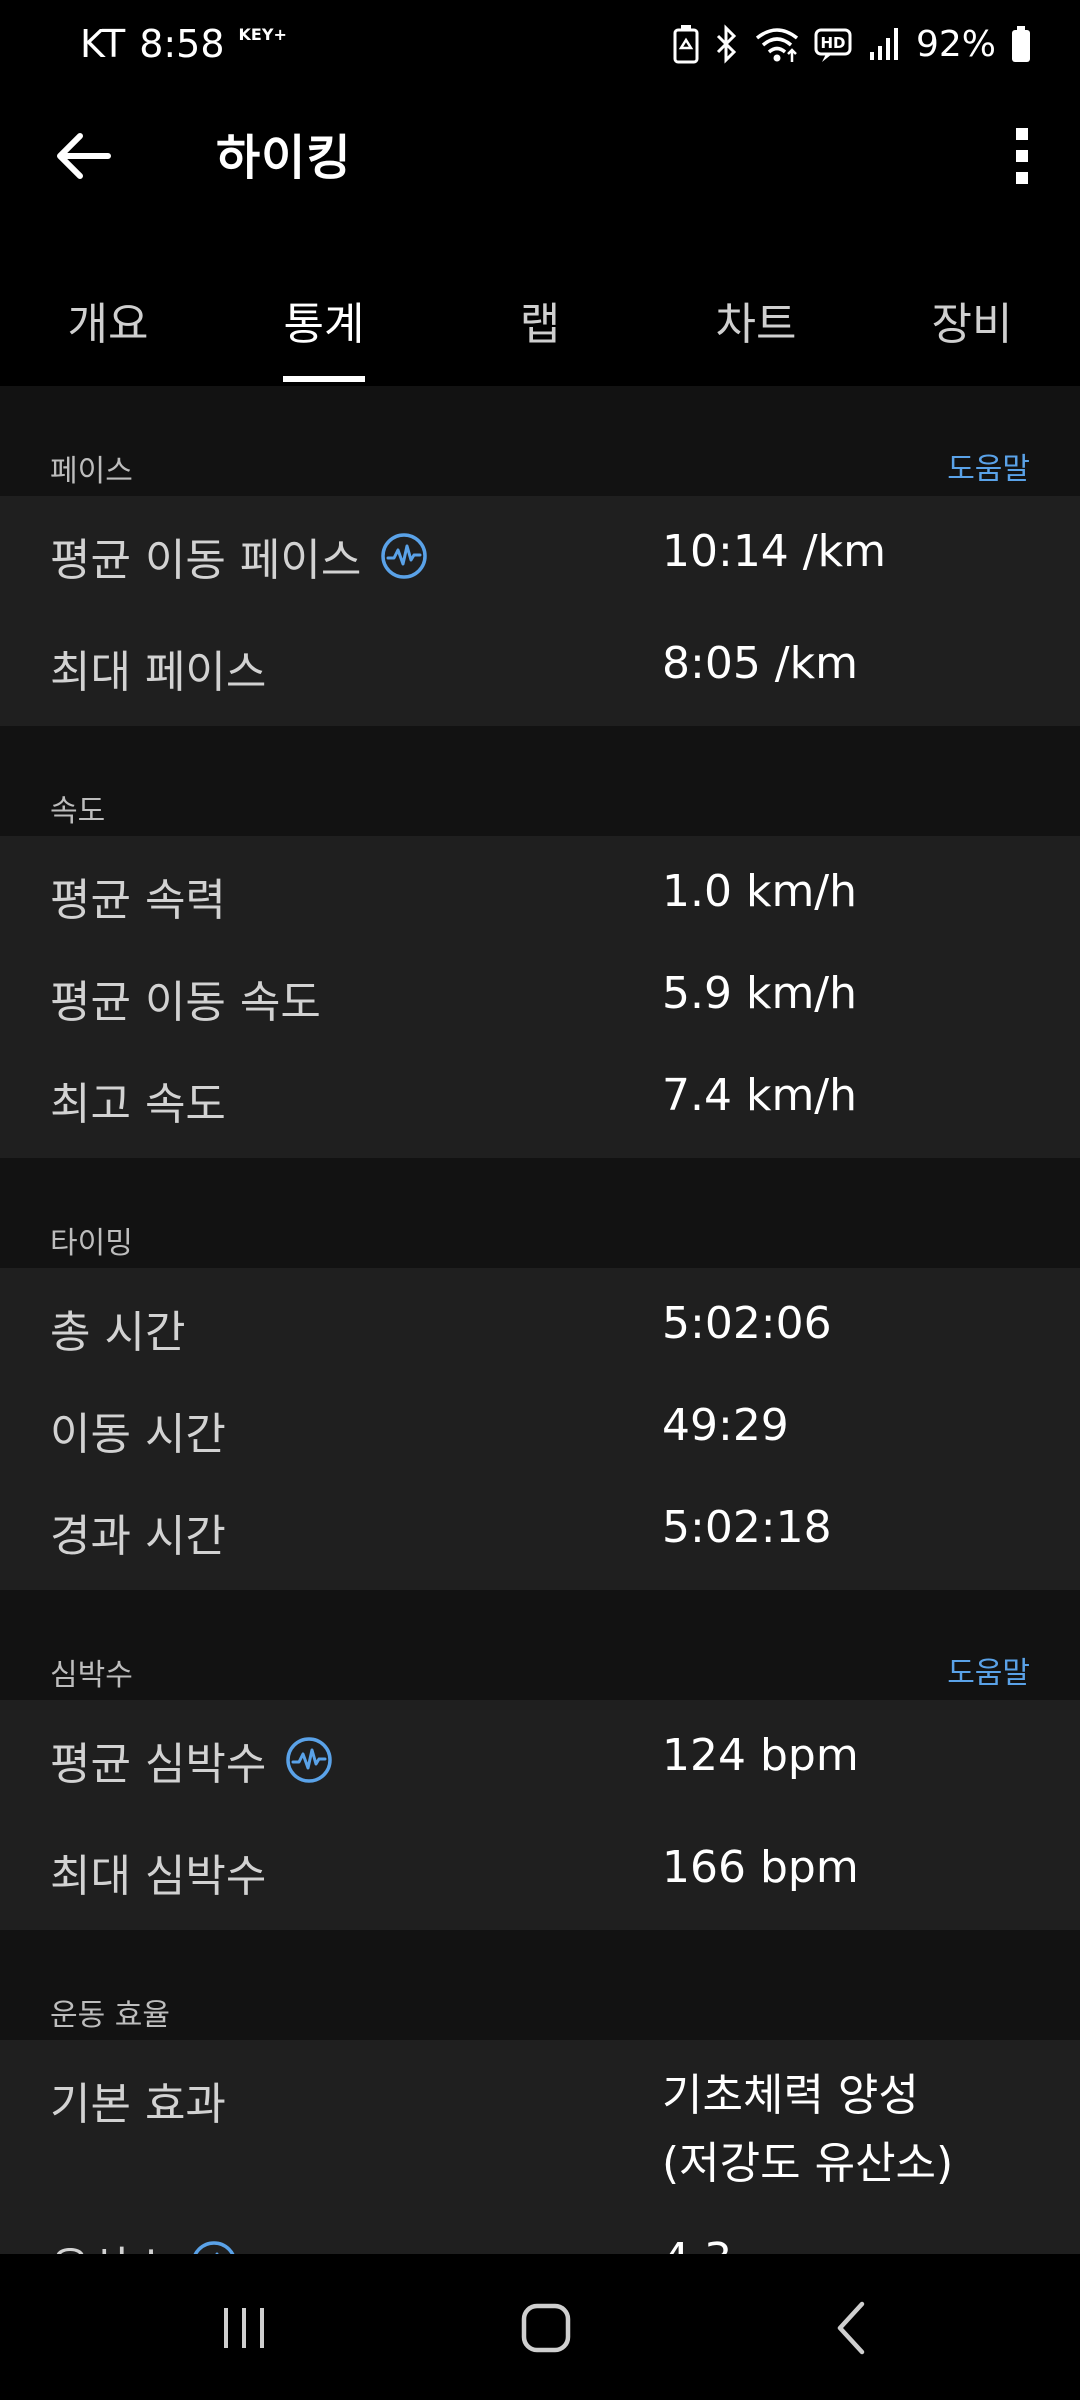 This screenshot has width=1080, height=2400. I want to click on tab-stats: 통계, so click(324, 320).